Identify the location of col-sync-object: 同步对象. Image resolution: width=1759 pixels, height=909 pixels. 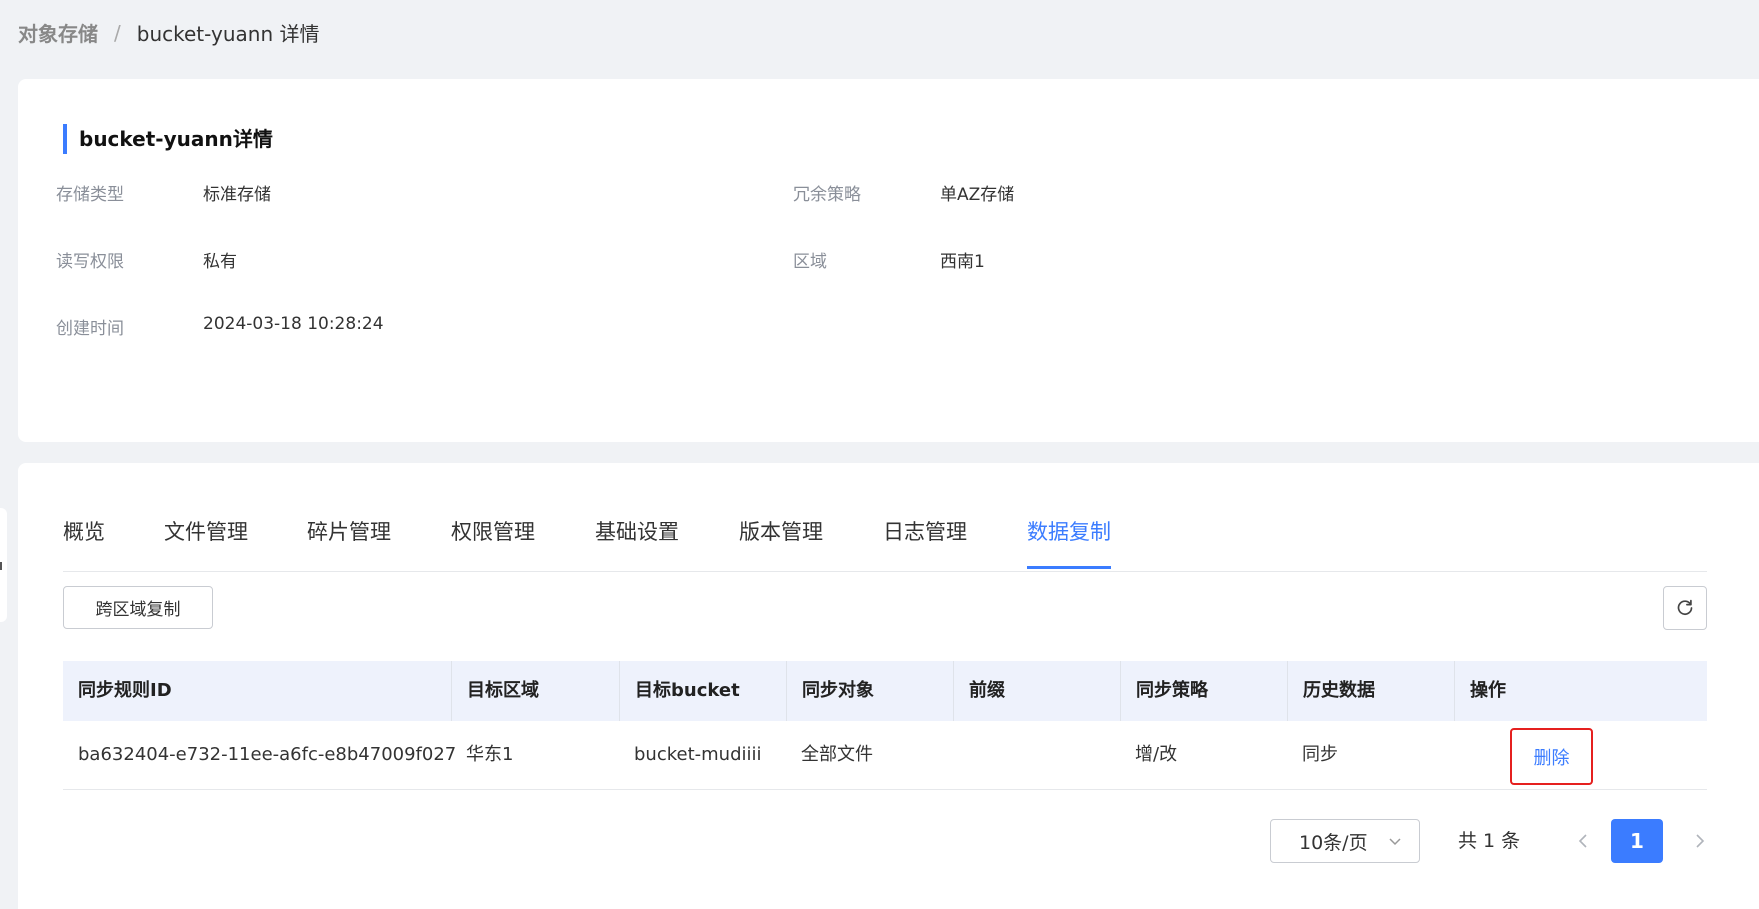
(869, 691).